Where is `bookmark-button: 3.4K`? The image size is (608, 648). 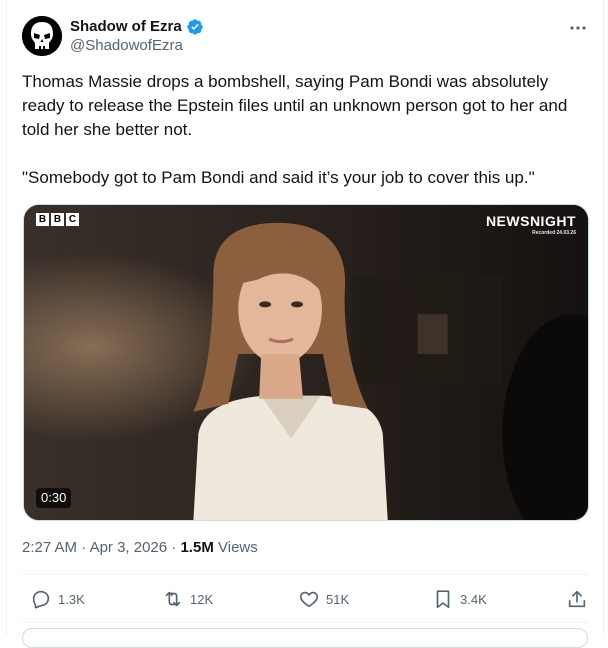
bookmark-button: 3.4K is located at coordinates (459, 599).